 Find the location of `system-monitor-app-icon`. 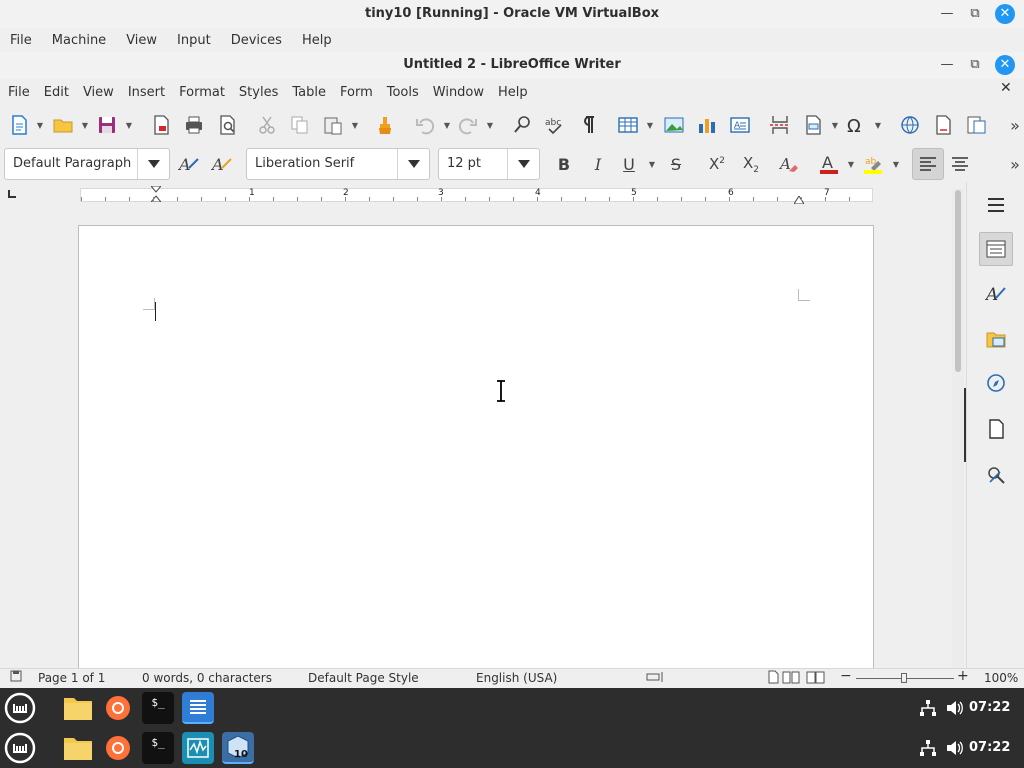

system-monitor-app-icon is located at coordinates (198, 748).